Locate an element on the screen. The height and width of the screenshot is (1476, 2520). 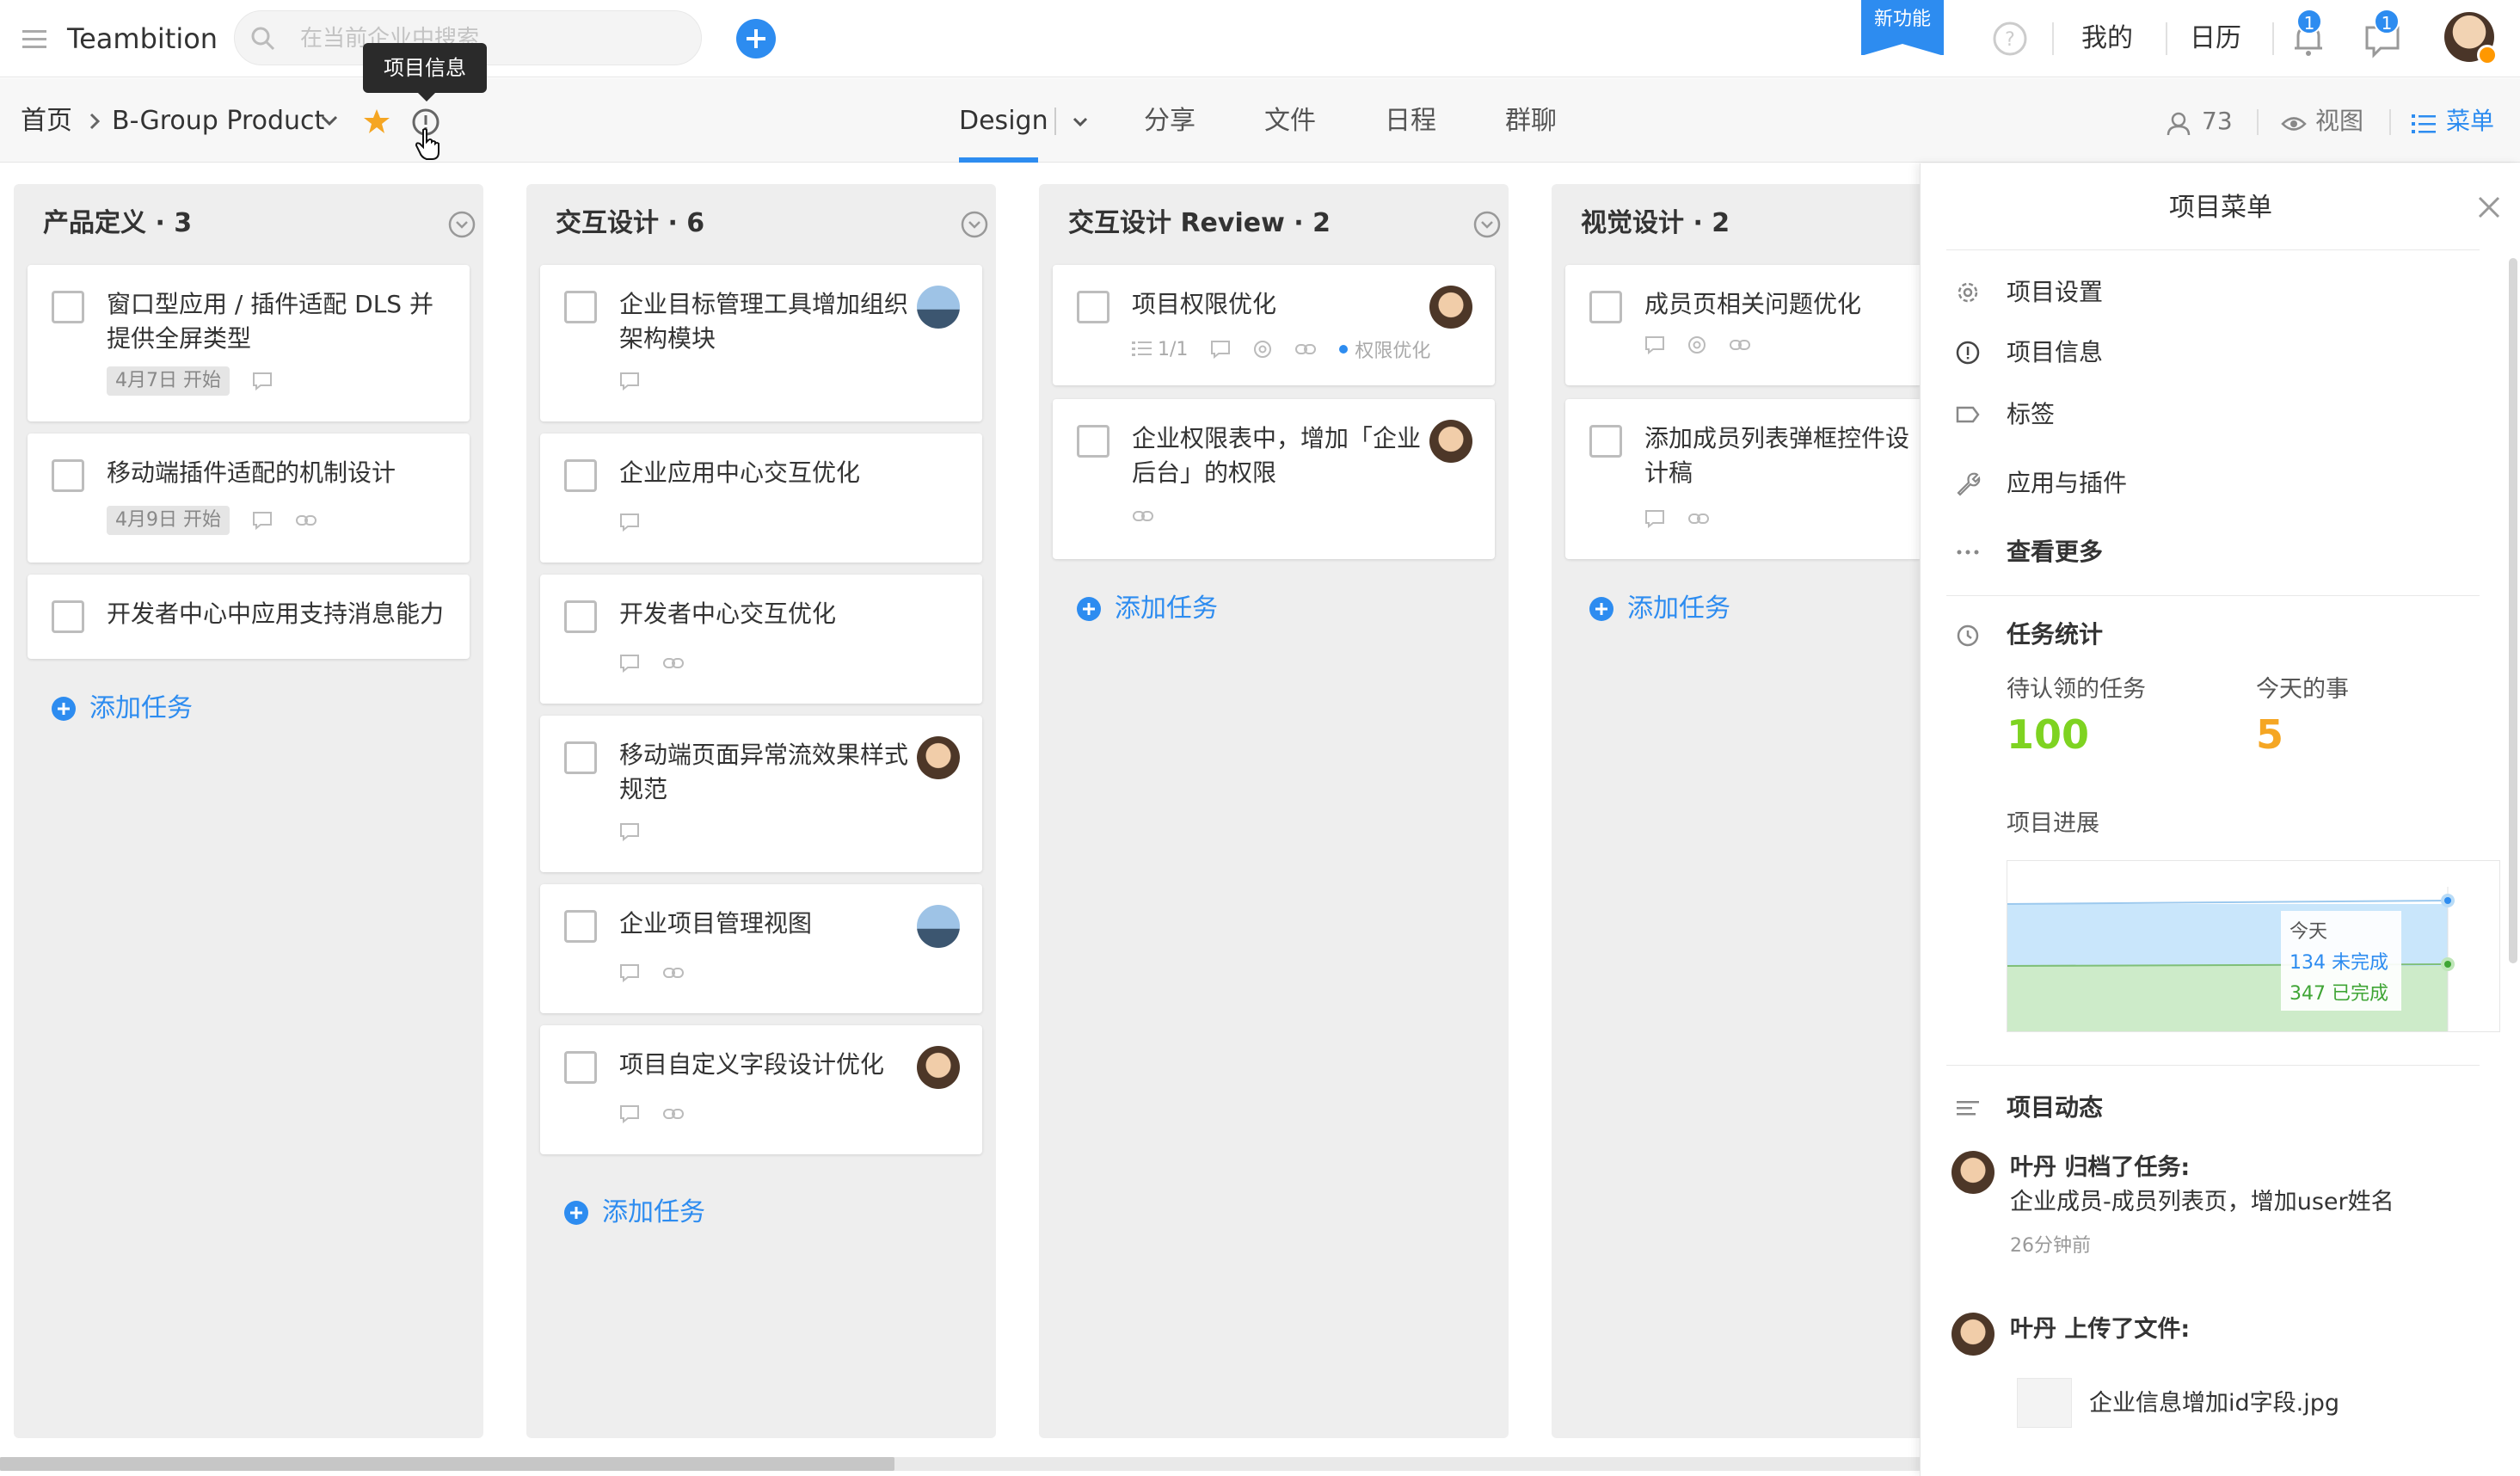
activity-file-name: 企业信息增加id字段.jpg is located at coordinates (2214, 1404).